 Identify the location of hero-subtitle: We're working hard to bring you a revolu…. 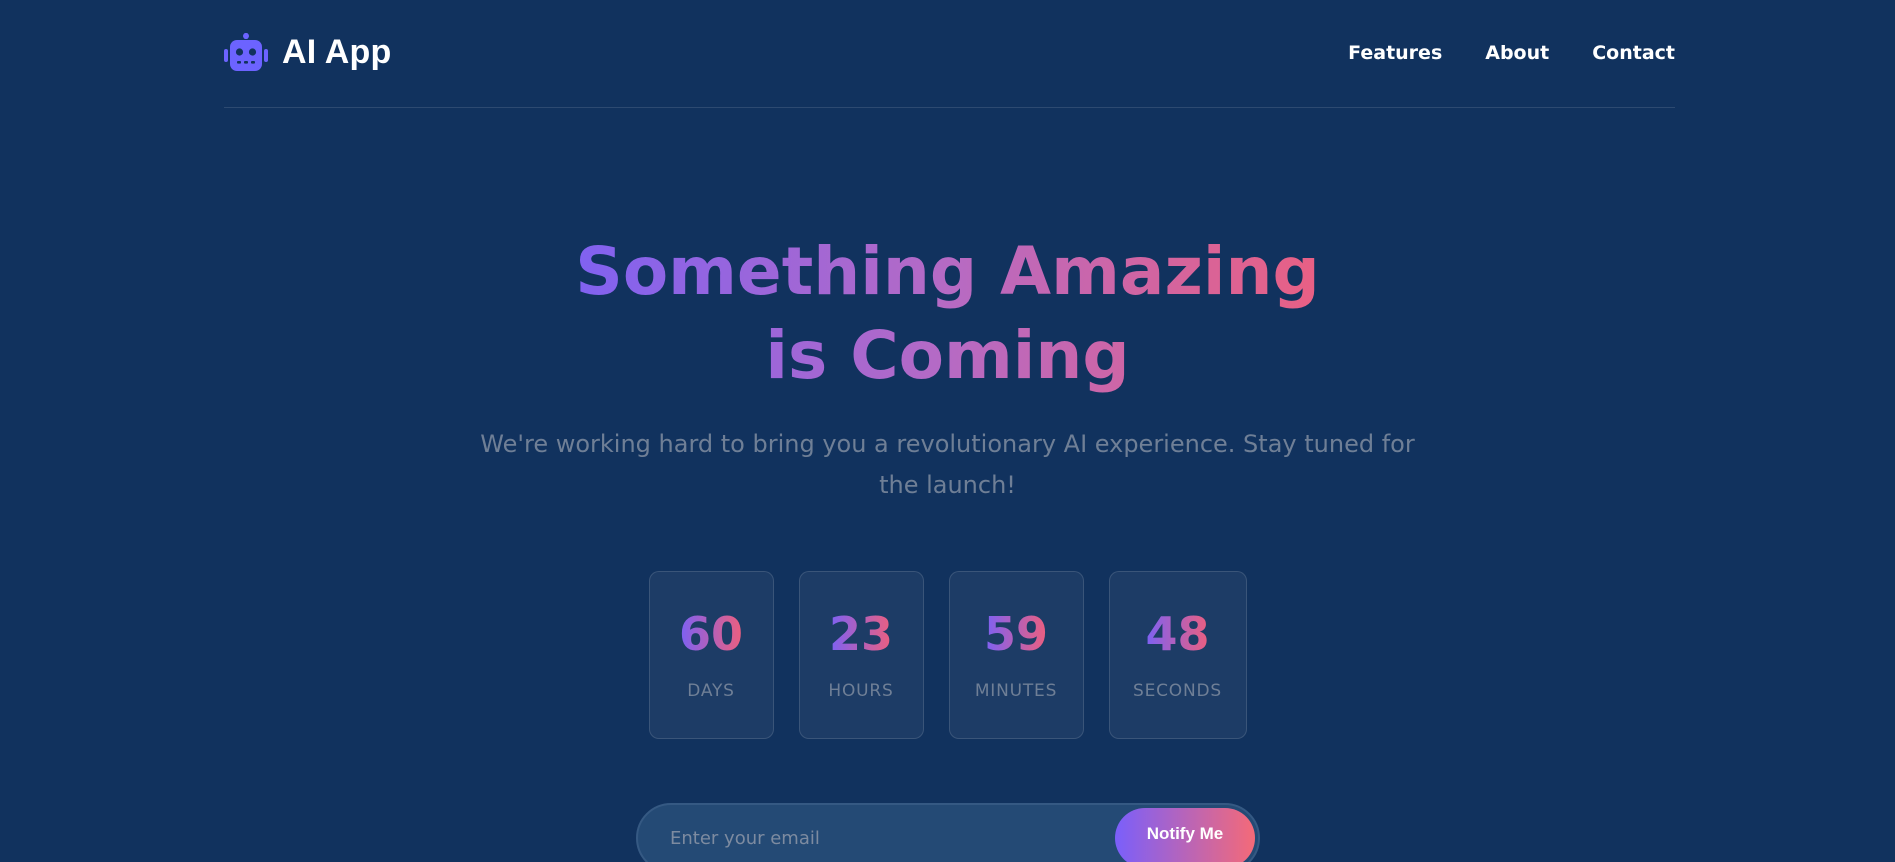
(947, 464).